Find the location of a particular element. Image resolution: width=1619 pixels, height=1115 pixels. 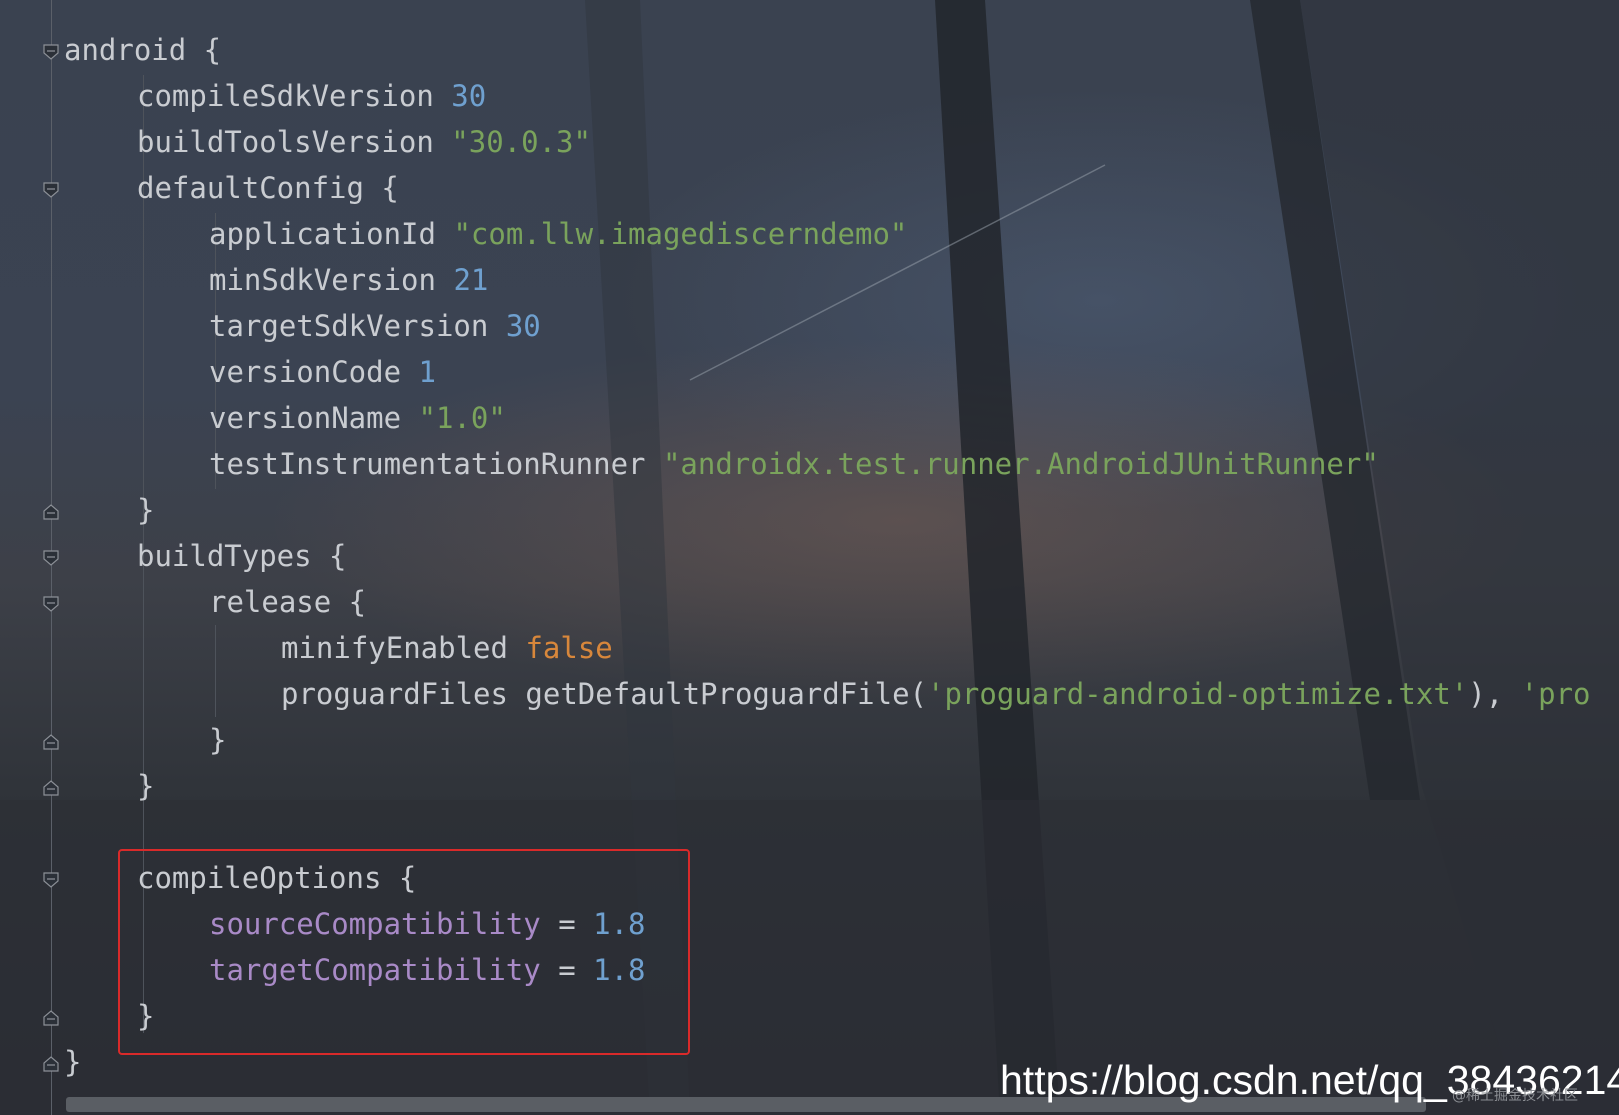

code-token: android { is located at coordinates (143, 50).